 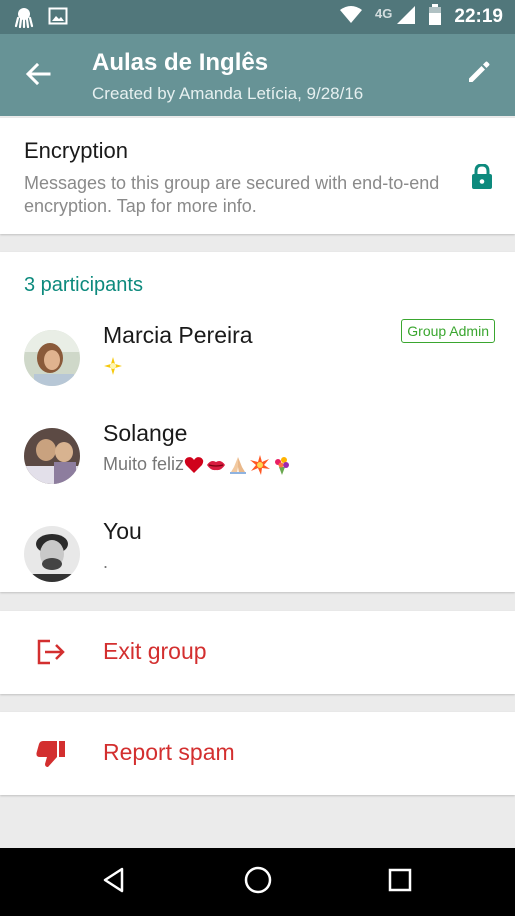 What do you see at coordinates (51, 756) in the screenshot?
I see `thumbs-down-icon` at bounding box center [51, 756].